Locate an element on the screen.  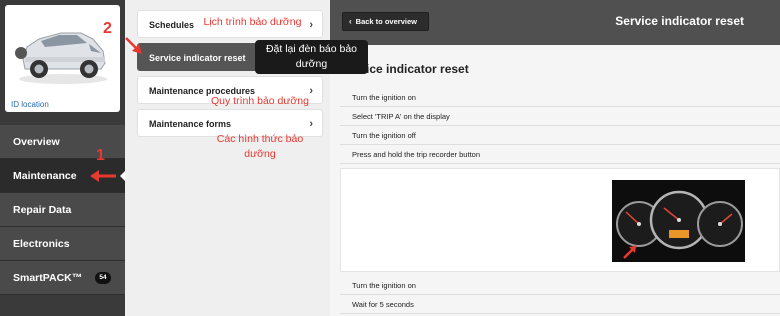
annotation-schedules: Lịch trình bảo dưỡng is located at coordinates (252, 22).